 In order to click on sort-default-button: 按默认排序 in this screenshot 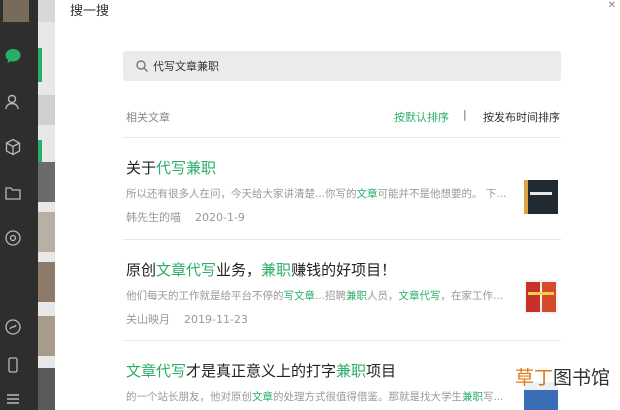, I will do `click(421, 117)`.